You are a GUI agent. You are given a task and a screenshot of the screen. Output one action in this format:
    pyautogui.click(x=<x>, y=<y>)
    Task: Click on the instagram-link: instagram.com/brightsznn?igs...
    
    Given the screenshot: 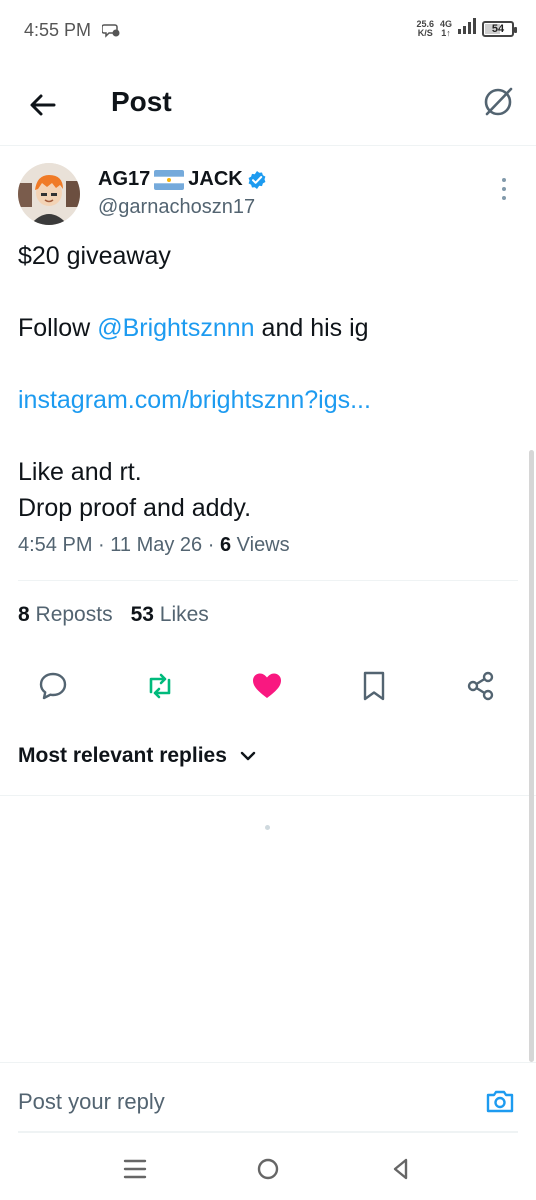 What is the action you would take?
    pyautogui.click(x=268, y=400)
    